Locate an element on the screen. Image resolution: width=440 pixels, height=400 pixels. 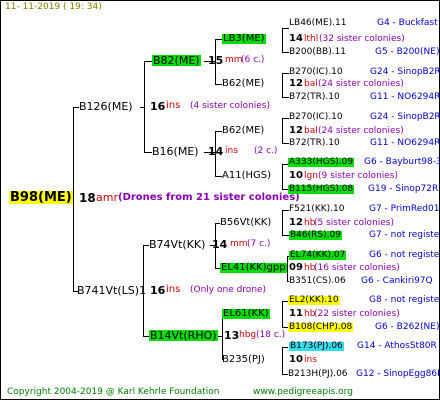
drone-count: 16 is located at coordinates (158, 106).